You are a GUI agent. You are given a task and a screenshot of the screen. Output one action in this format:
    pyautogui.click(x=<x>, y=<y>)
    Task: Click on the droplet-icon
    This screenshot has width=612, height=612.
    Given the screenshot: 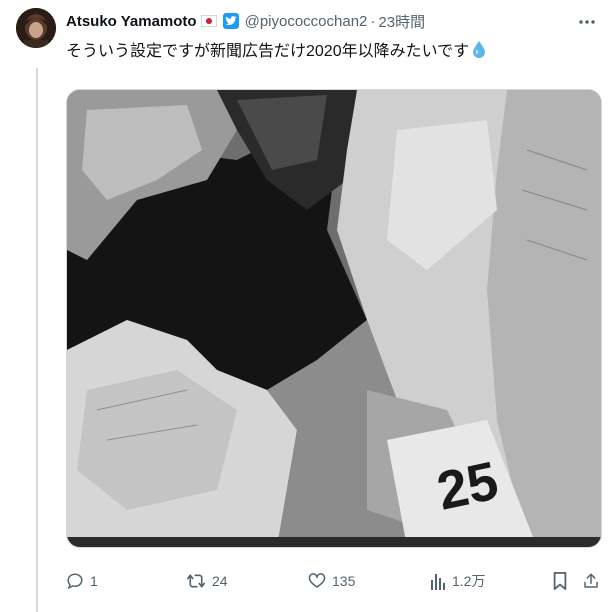 What is the action you would take?
    pyautogui.click(x=479, y=52)
    